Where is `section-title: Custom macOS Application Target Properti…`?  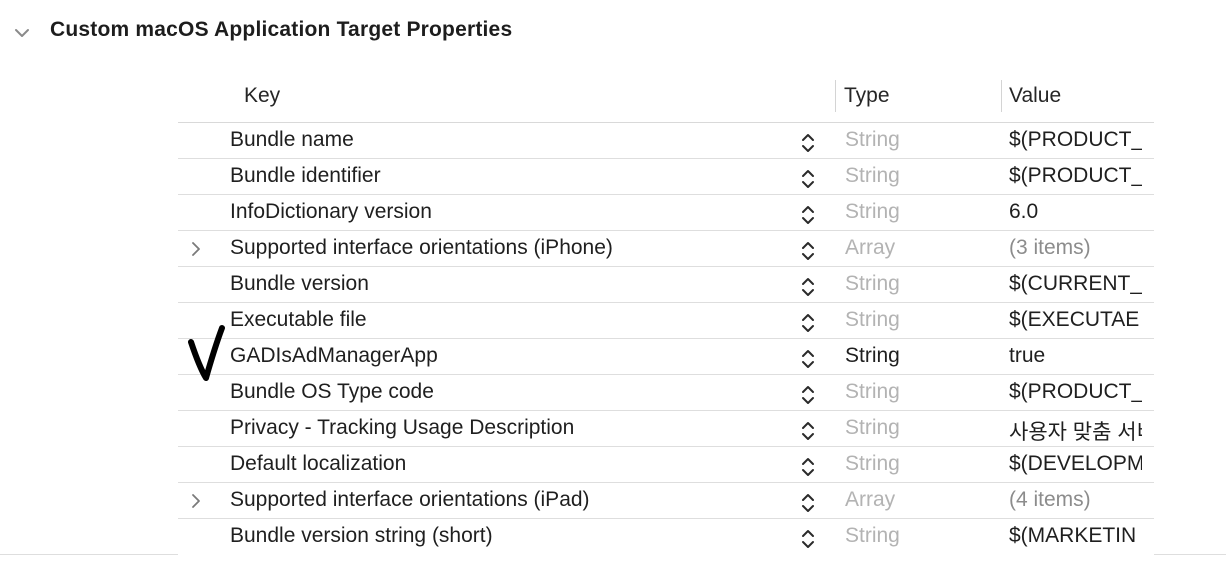 section-title: Custom macOS Application Target Properti… is located at coordinates (281, 29).